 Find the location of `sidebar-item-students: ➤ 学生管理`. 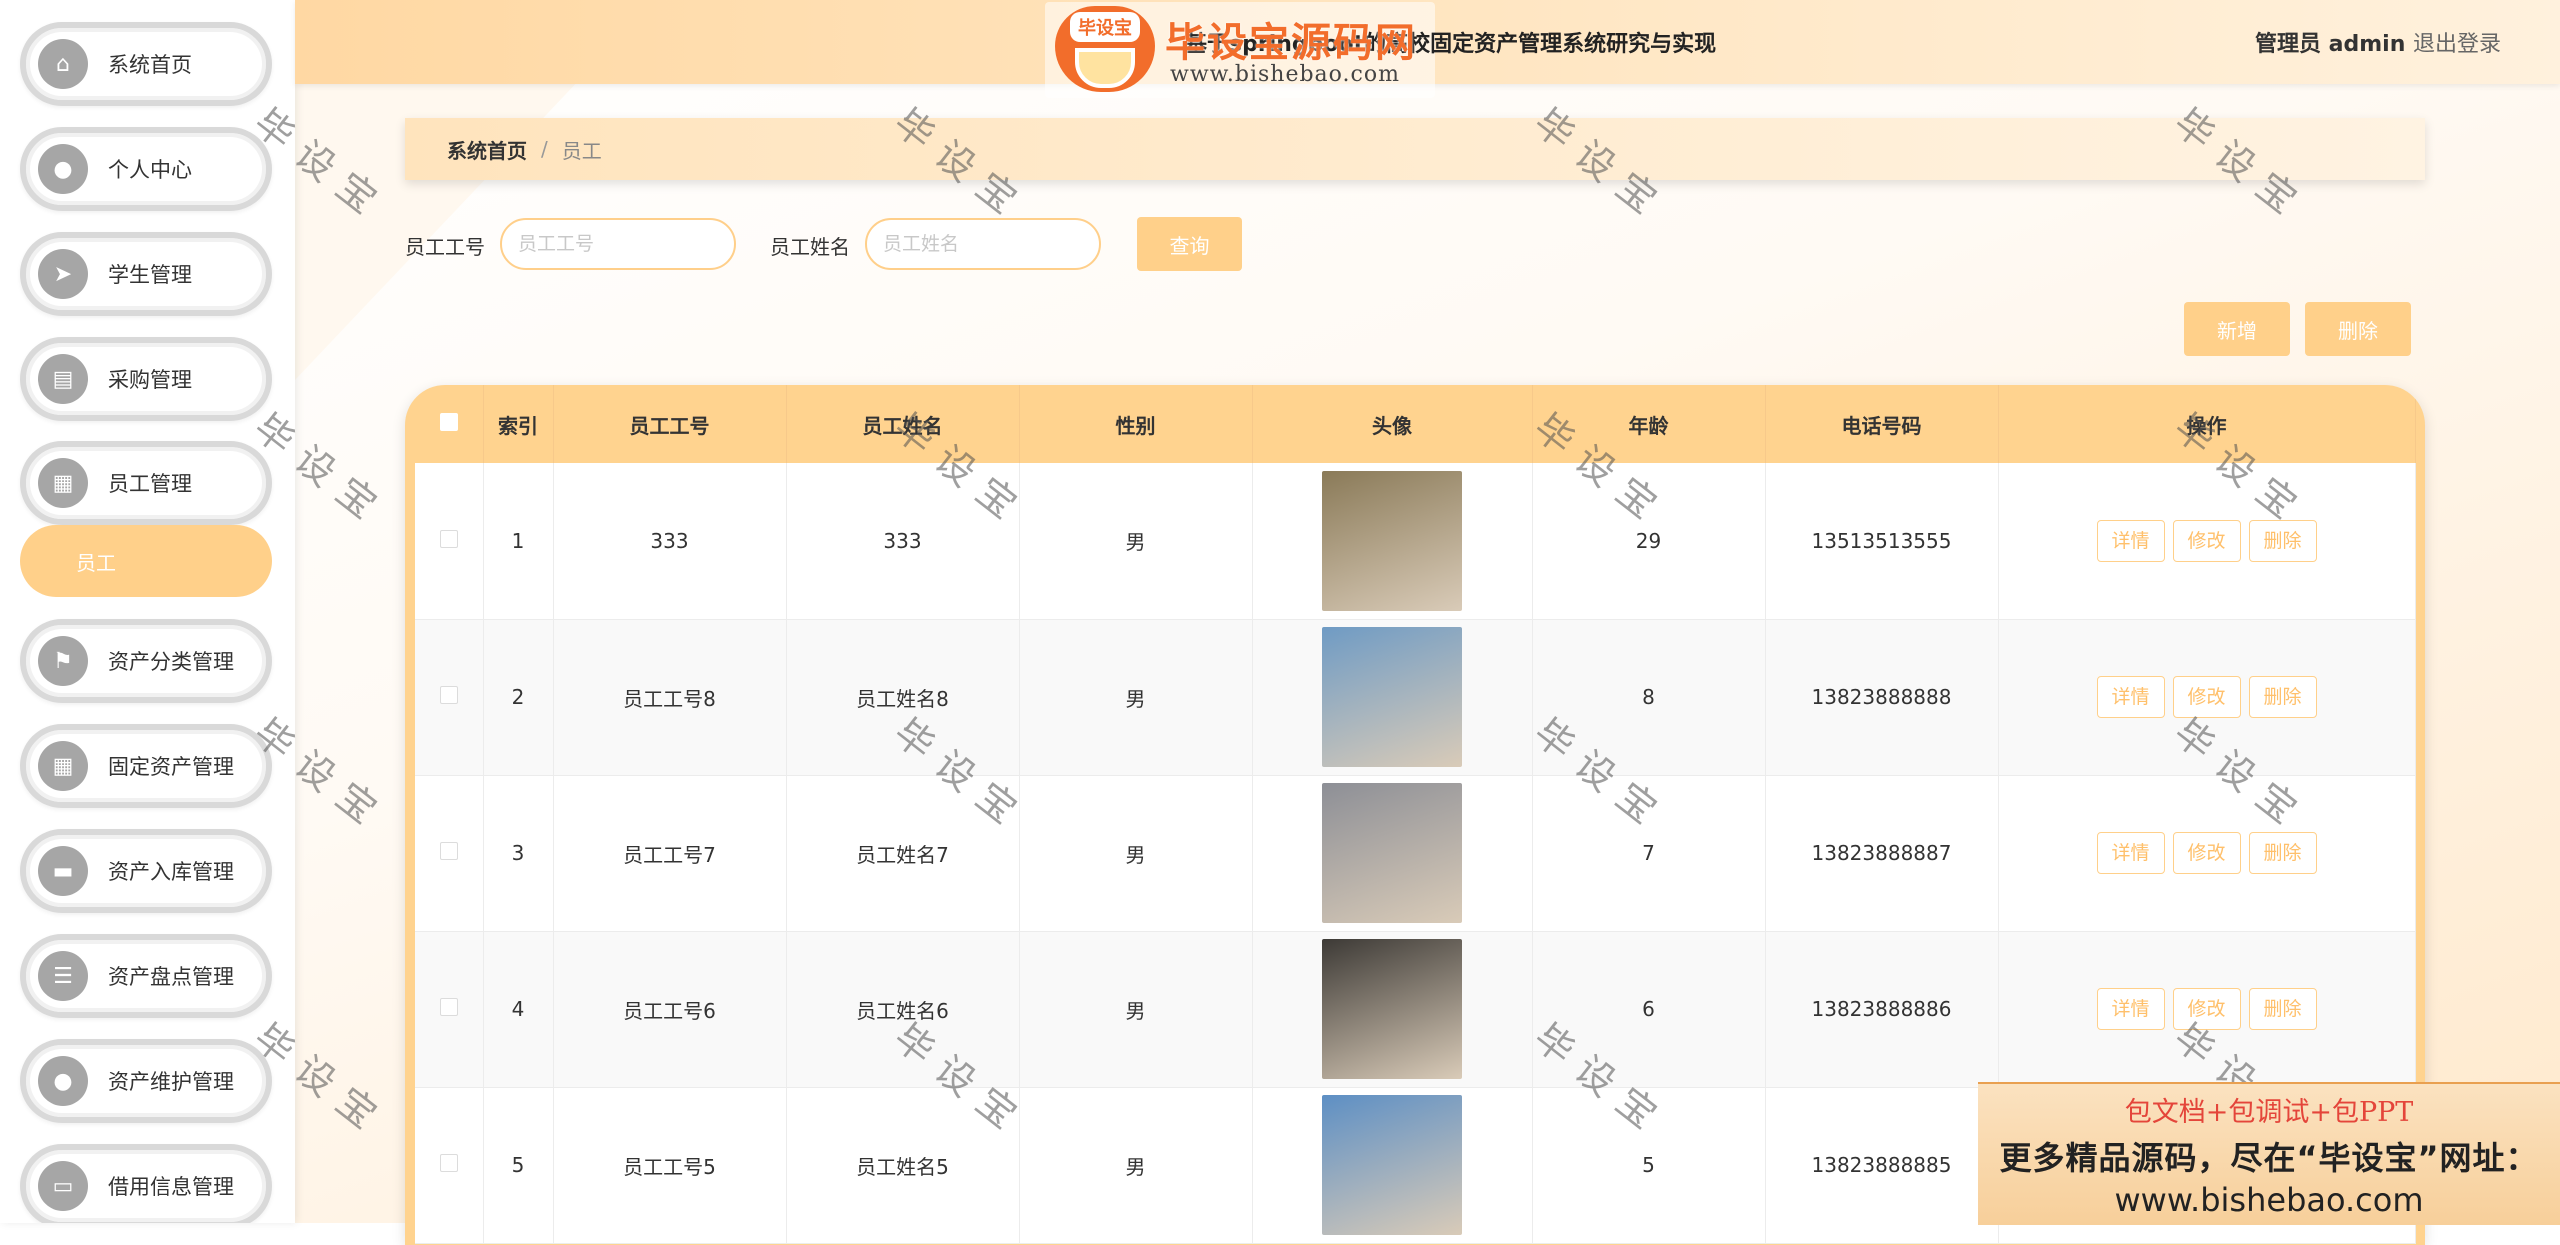

sidebar-item-students: ➤ 学生管理 is located at coordinates (146, 274).